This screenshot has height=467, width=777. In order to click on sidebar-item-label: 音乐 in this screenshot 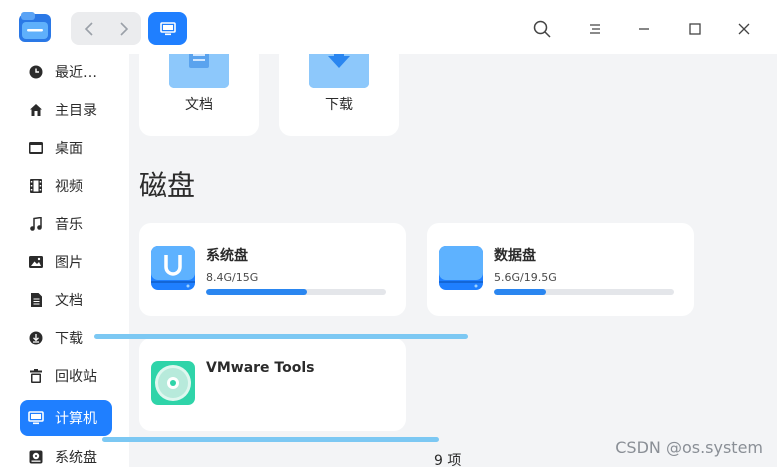, I will do `click(69, 225)`.